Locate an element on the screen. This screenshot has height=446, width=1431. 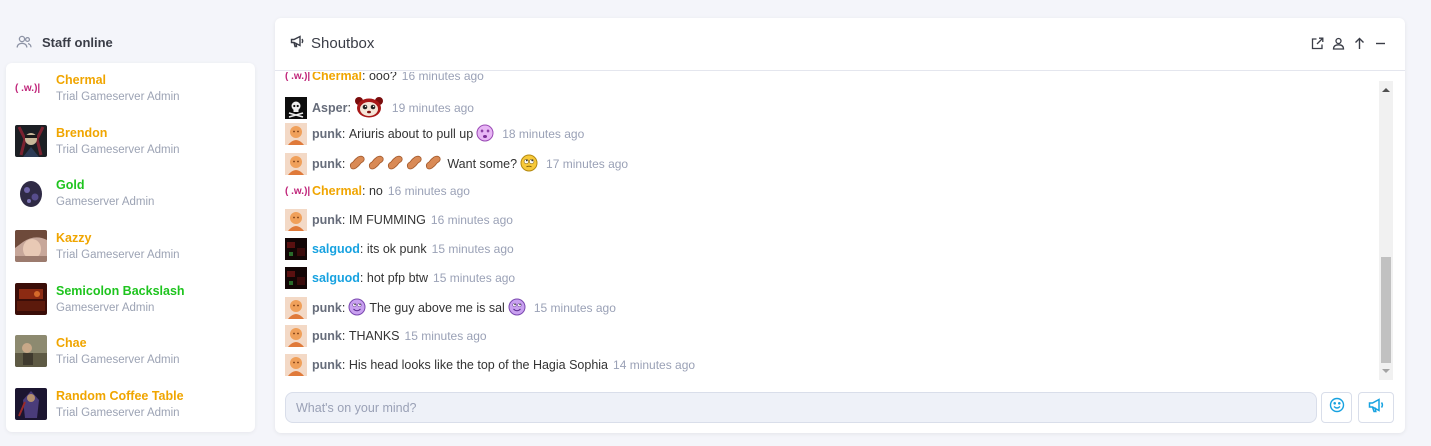
message-row: salguod : hot pfp btw 15 minutes ago is located at coordinates (400, 278).